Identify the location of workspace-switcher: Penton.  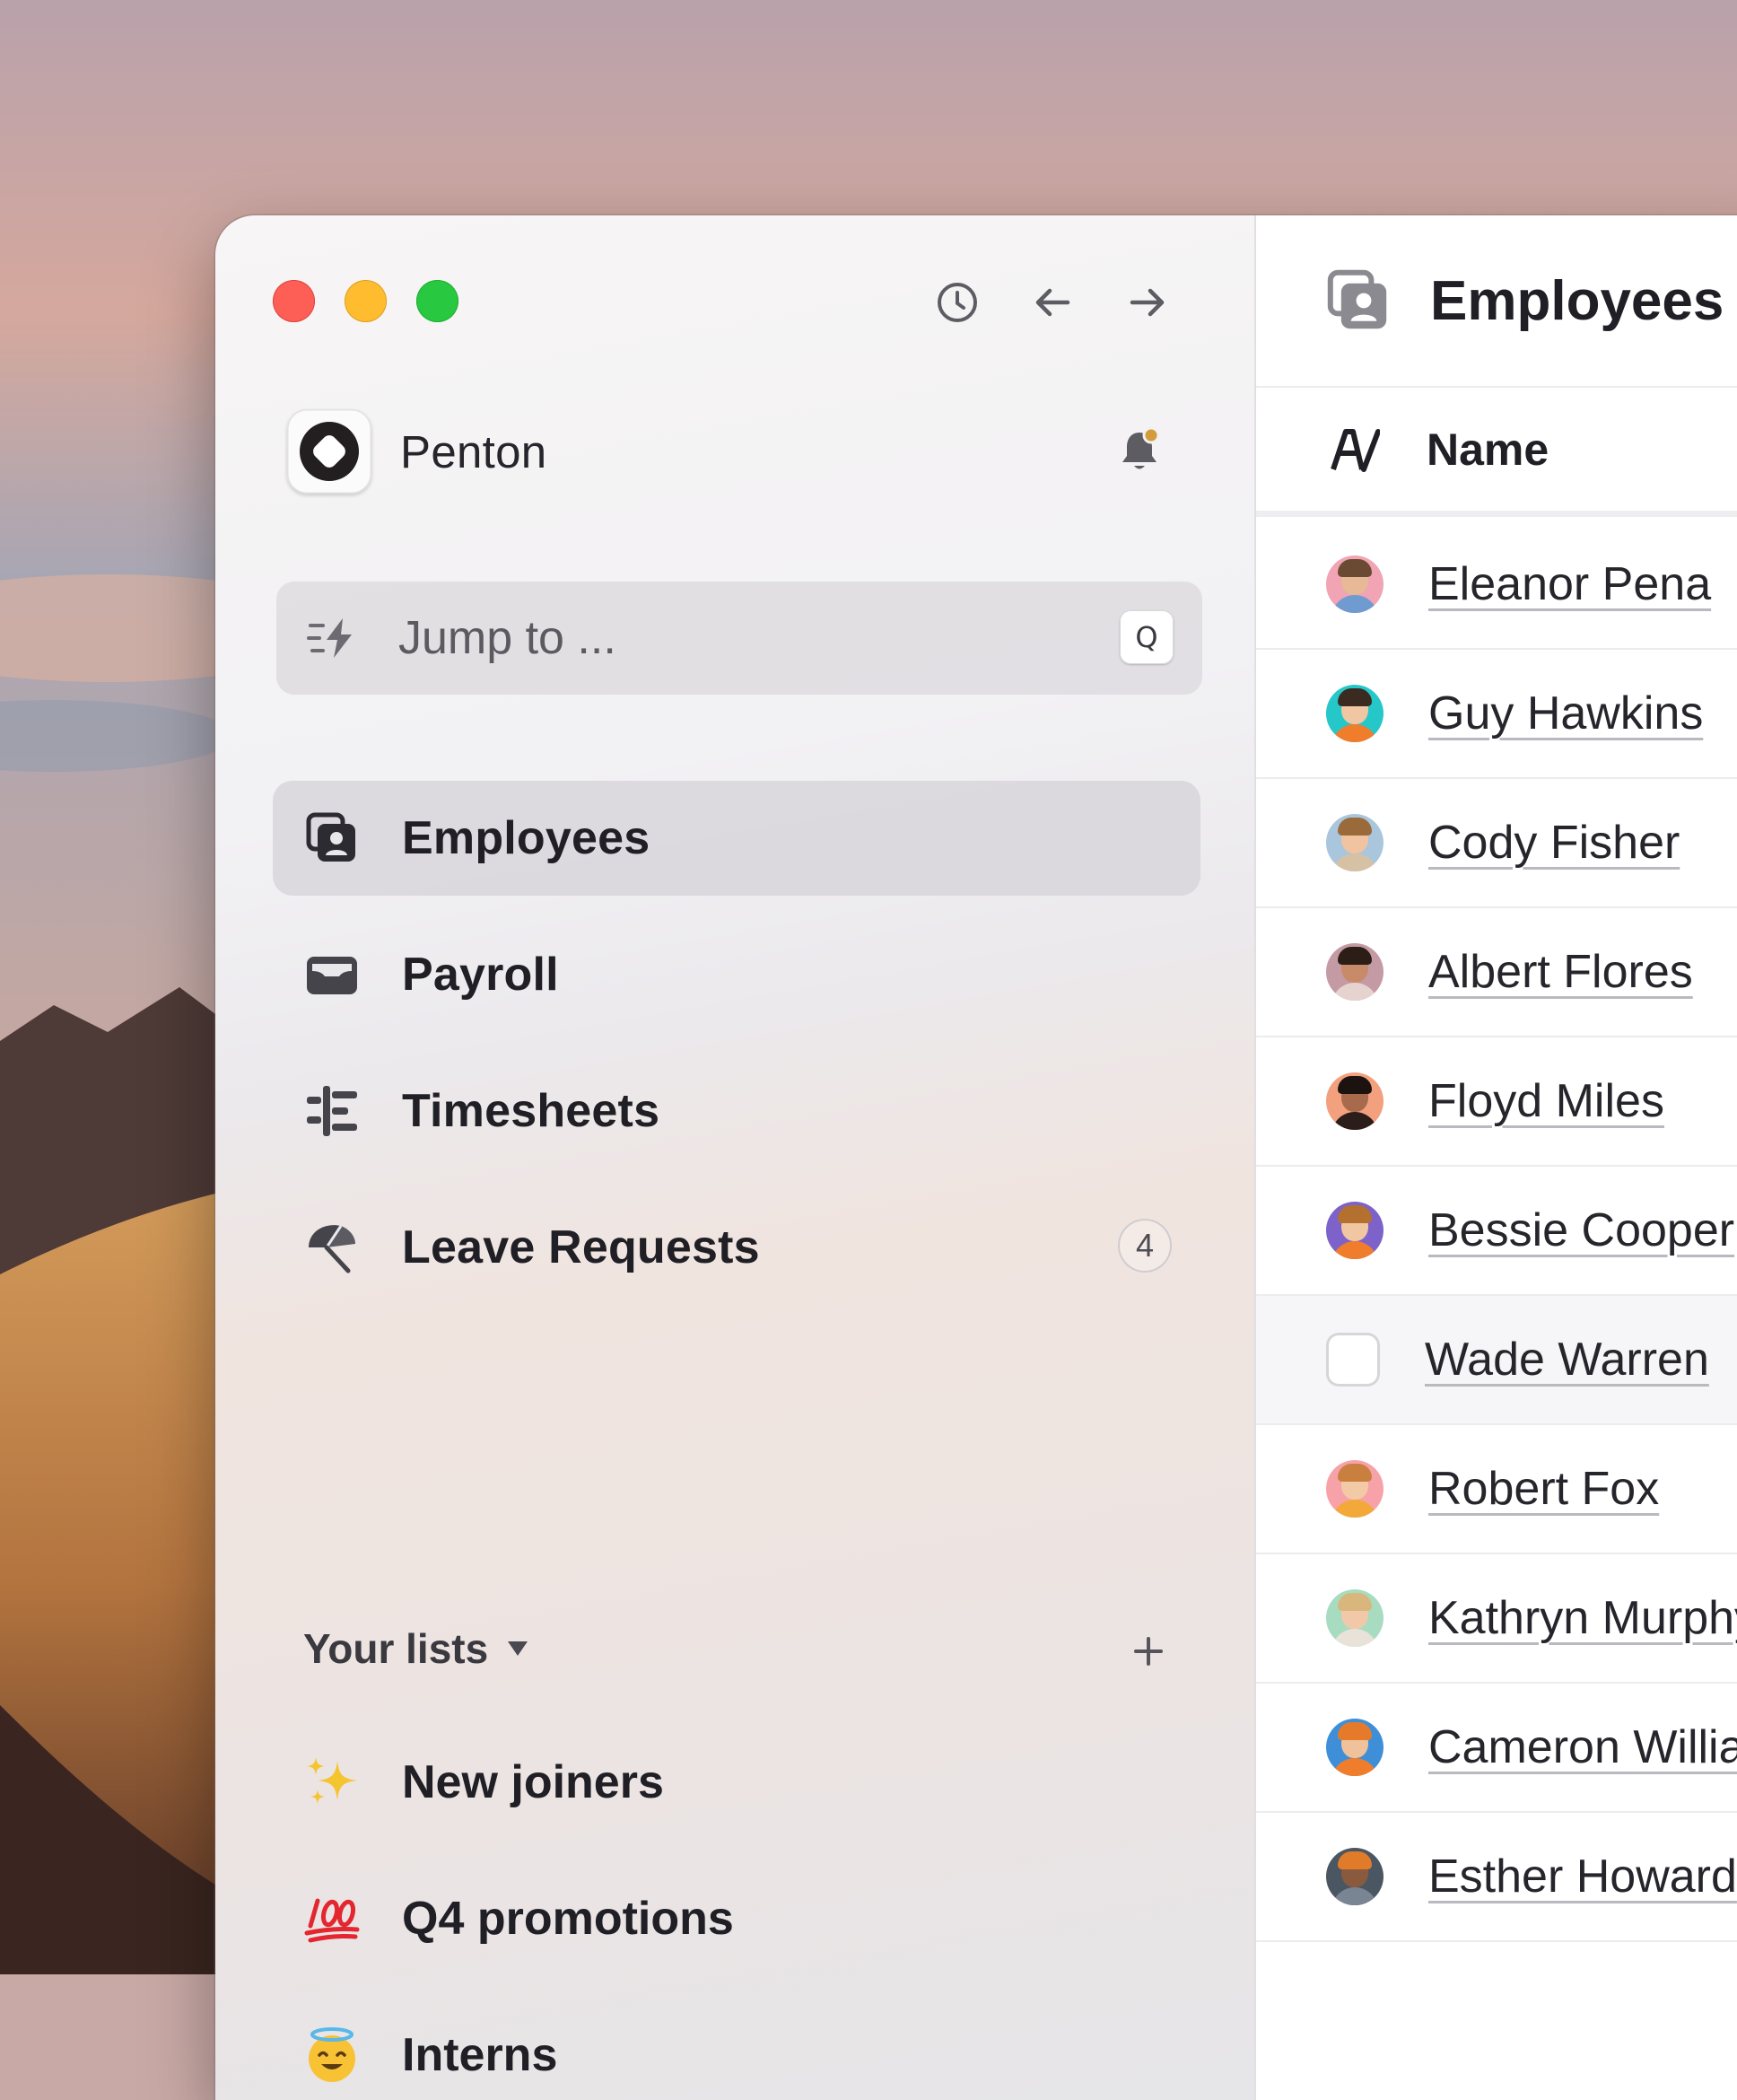
(416, 452).